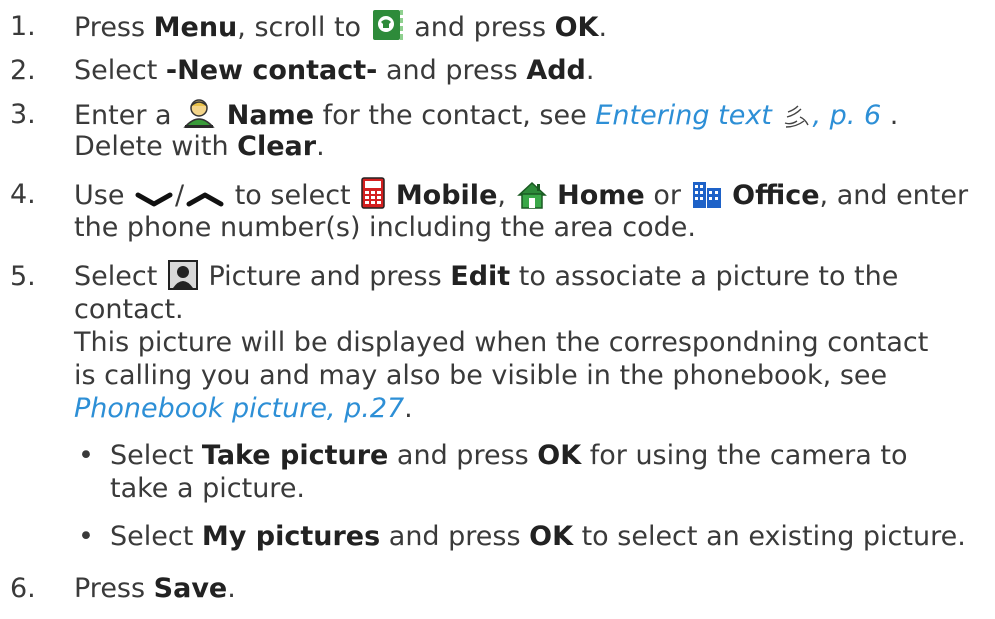 This screenshot has height=619, width=995. I want to click on office-icon, so click(707, 199).